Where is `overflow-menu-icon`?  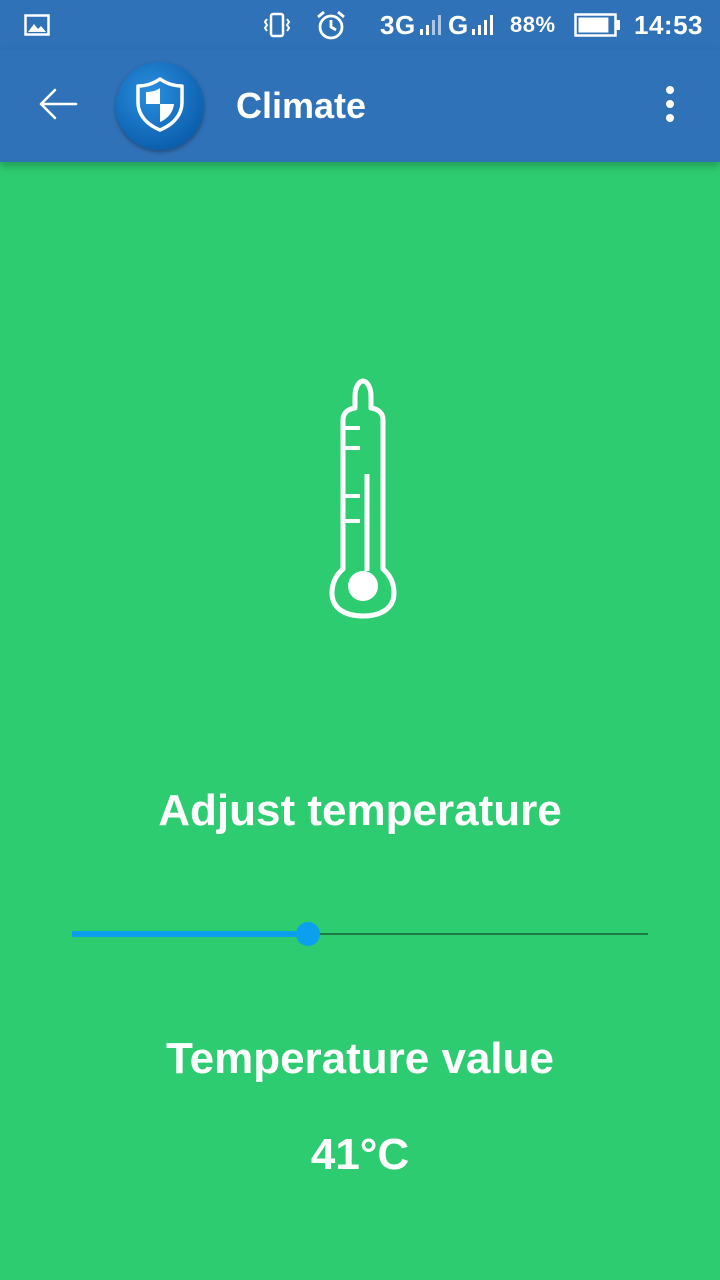
overflow-menu-icon is located at coordinates (670, 106).